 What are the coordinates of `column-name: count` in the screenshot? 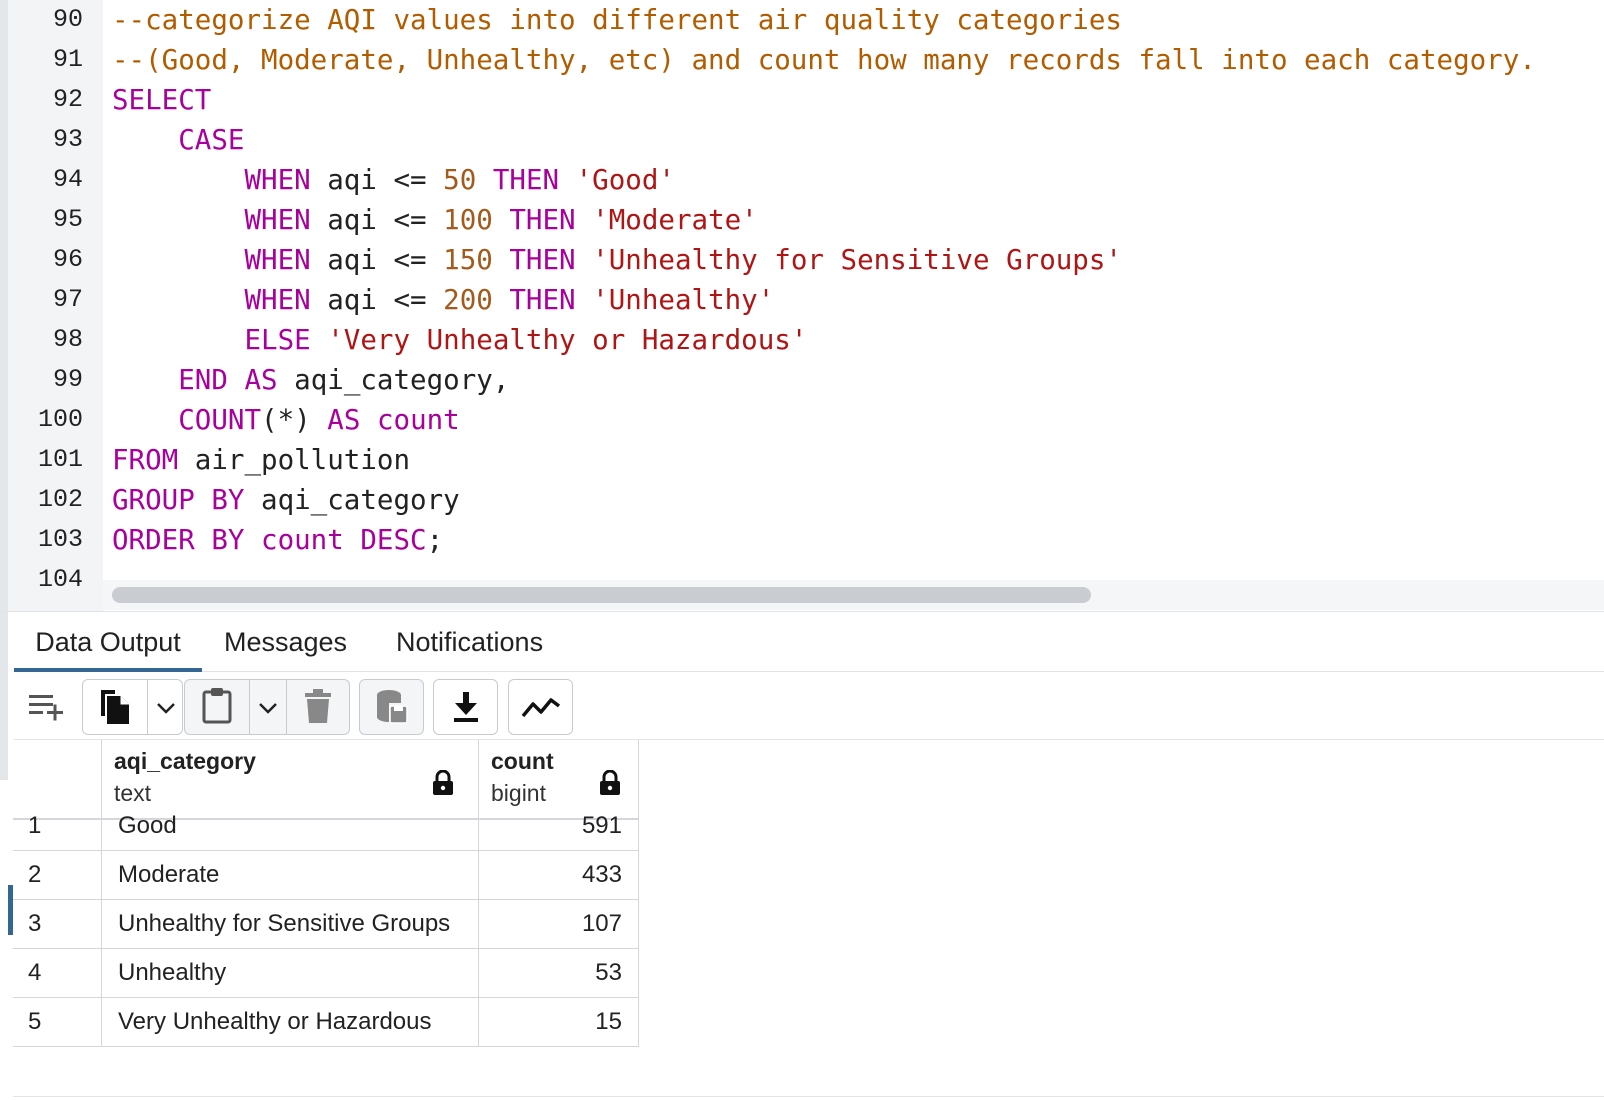 It's located at (522, 761).